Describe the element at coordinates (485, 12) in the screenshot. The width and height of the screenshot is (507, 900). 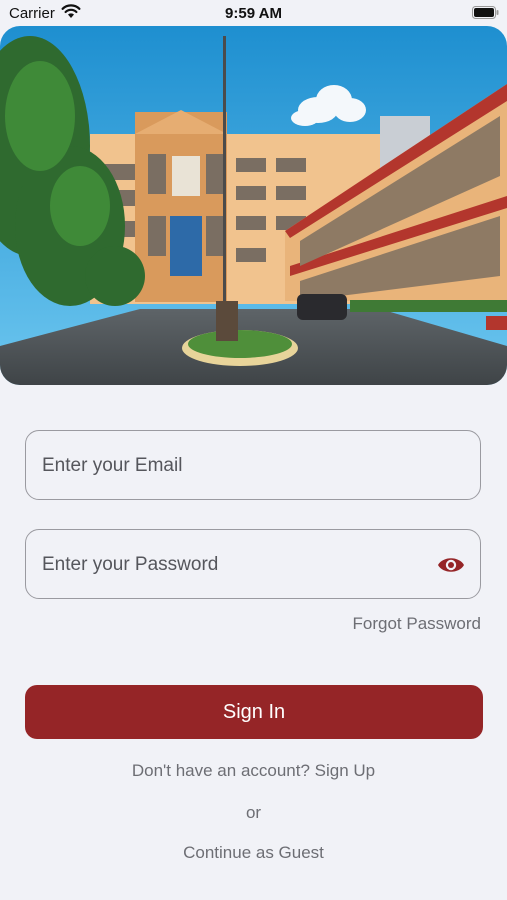
I see `battery-icon` at that location.